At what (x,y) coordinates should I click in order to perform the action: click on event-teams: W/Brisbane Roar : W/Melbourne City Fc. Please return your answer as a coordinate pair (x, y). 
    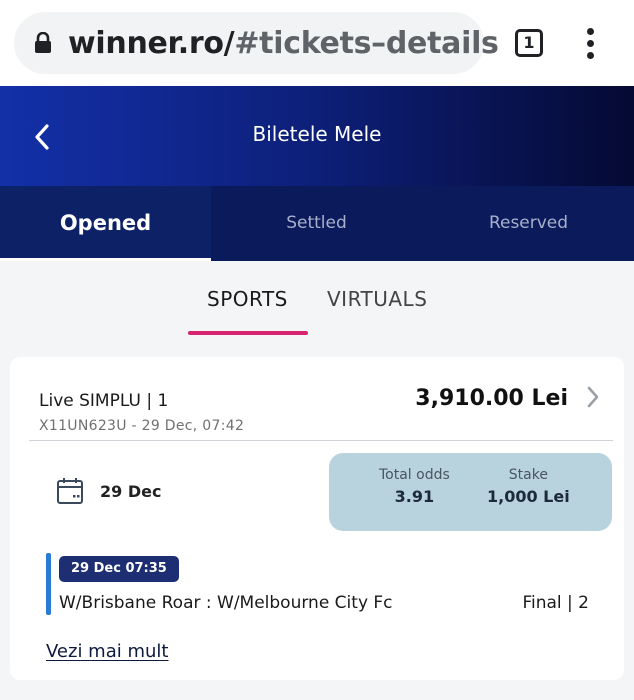
    Looking at the image, I should click on (226, 603).